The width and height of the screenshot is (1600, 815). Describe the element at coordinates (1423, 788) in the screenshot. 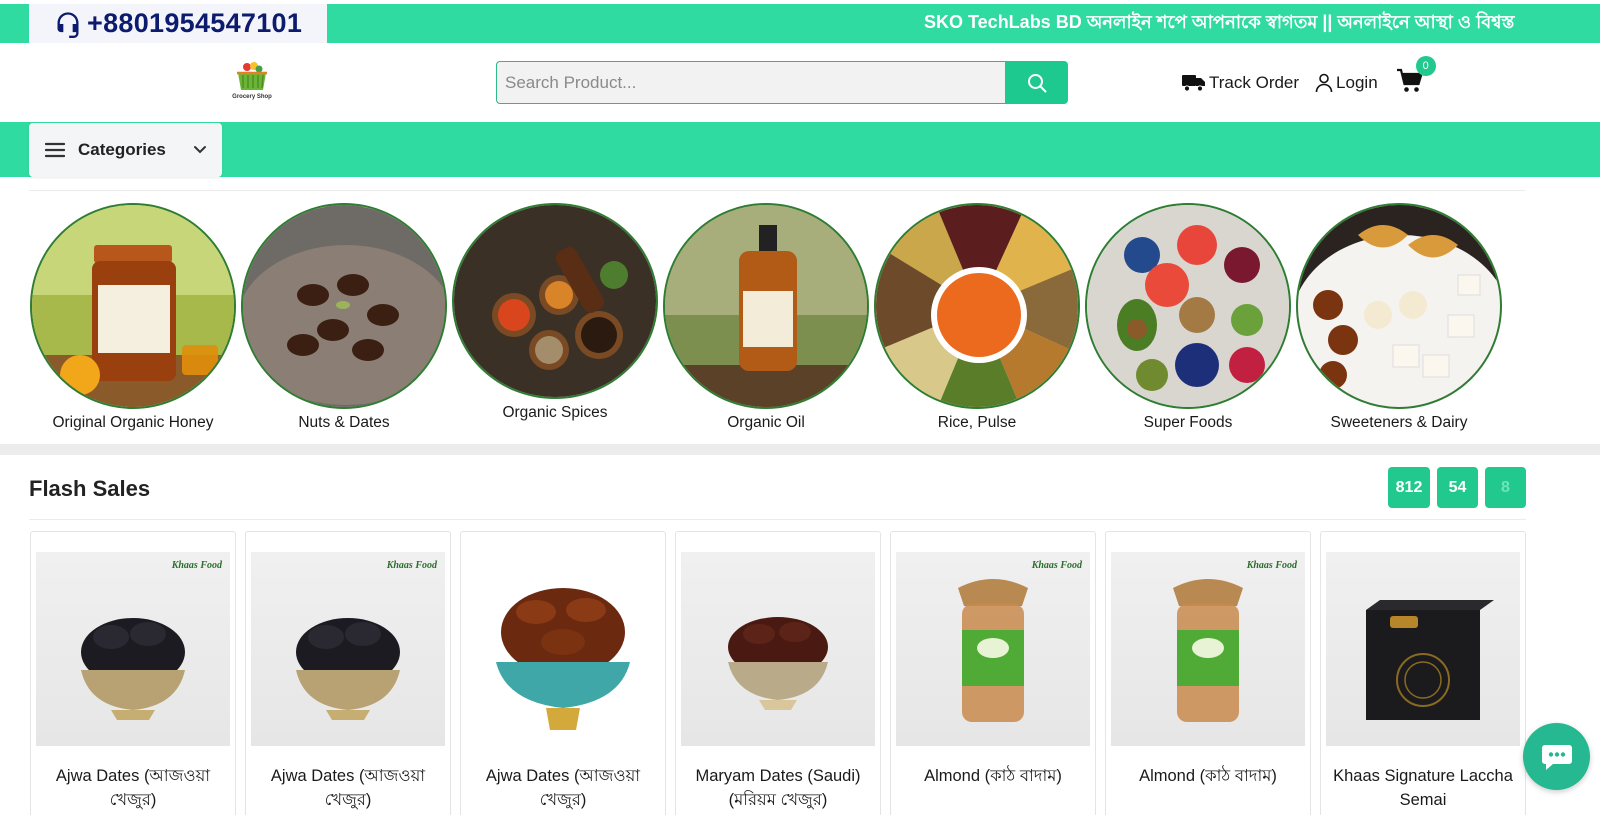

I see `product-name: Khaas Signature Laccha Semai` at that location.